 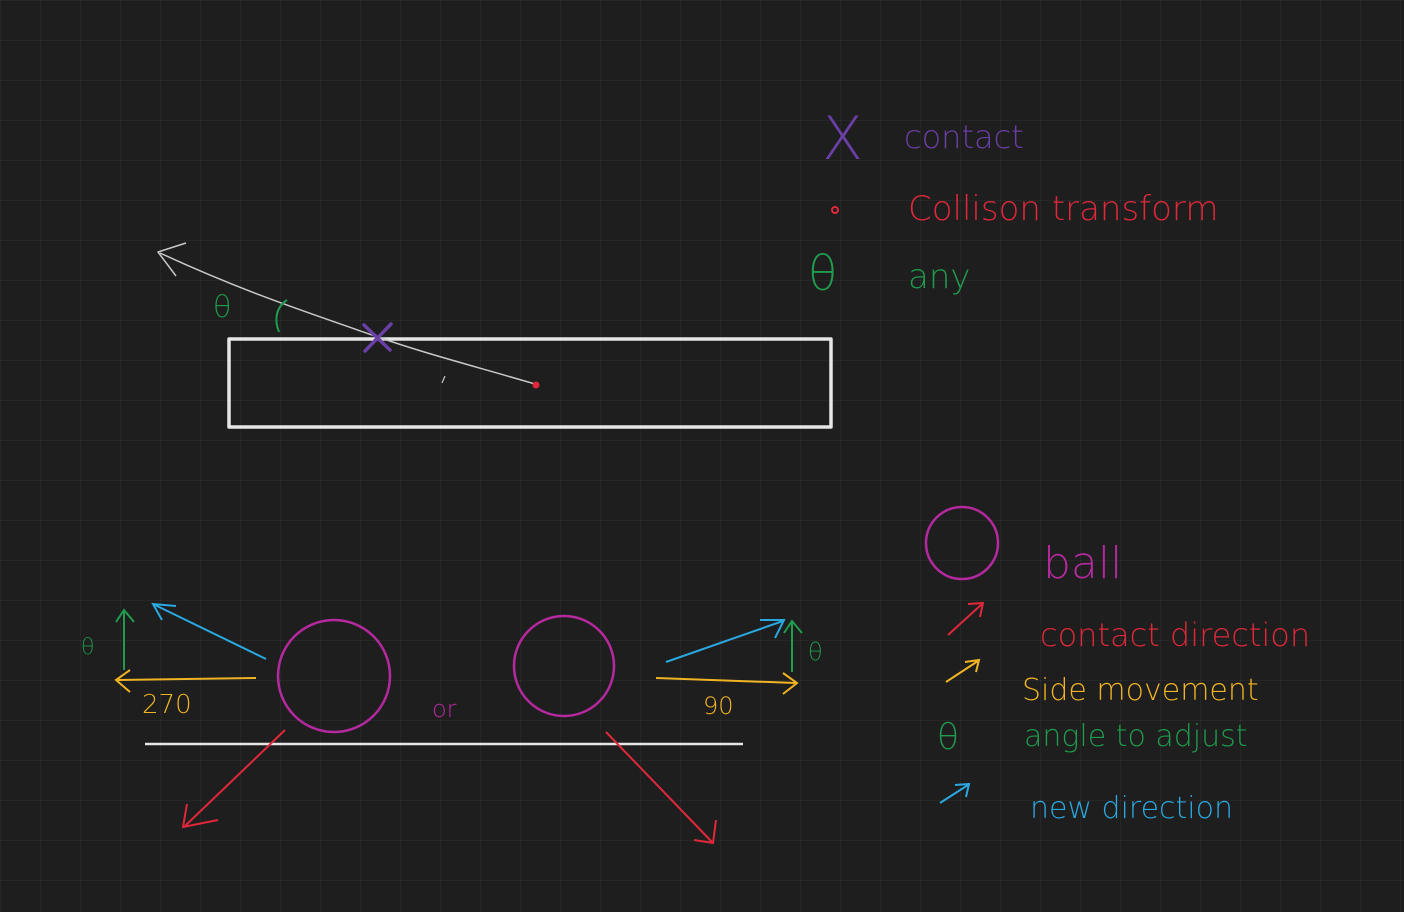 What do you see at coordinates (222, 307) in the screenshot?
I see `top-theta-label: θ` at bounding box center [222, 307].